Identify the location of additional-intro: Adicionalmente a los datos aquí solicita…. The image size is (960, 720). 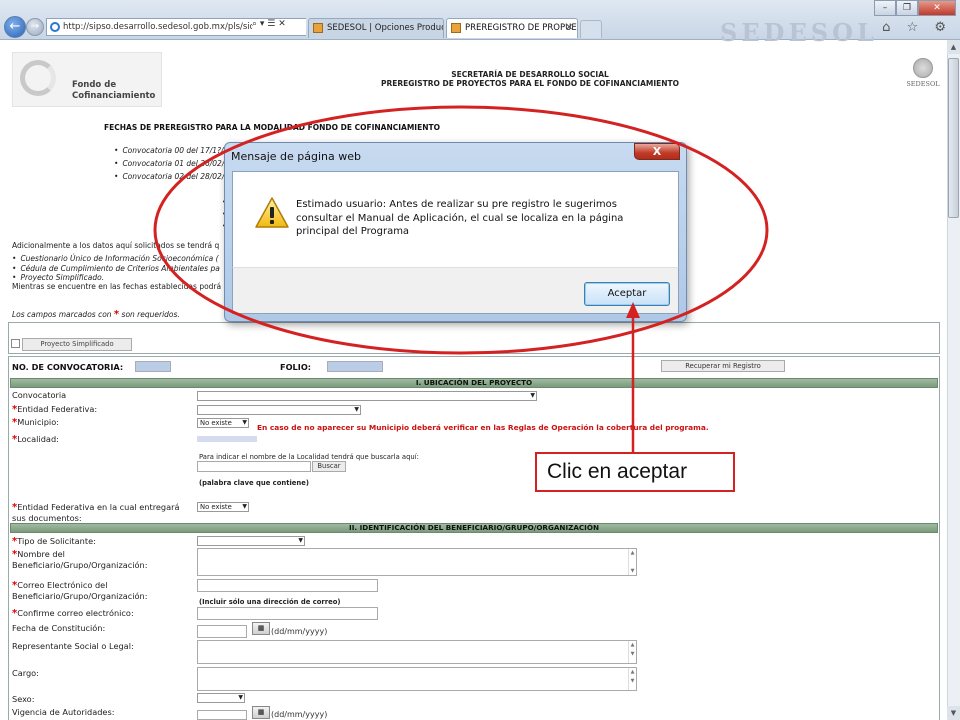
(116, 245).